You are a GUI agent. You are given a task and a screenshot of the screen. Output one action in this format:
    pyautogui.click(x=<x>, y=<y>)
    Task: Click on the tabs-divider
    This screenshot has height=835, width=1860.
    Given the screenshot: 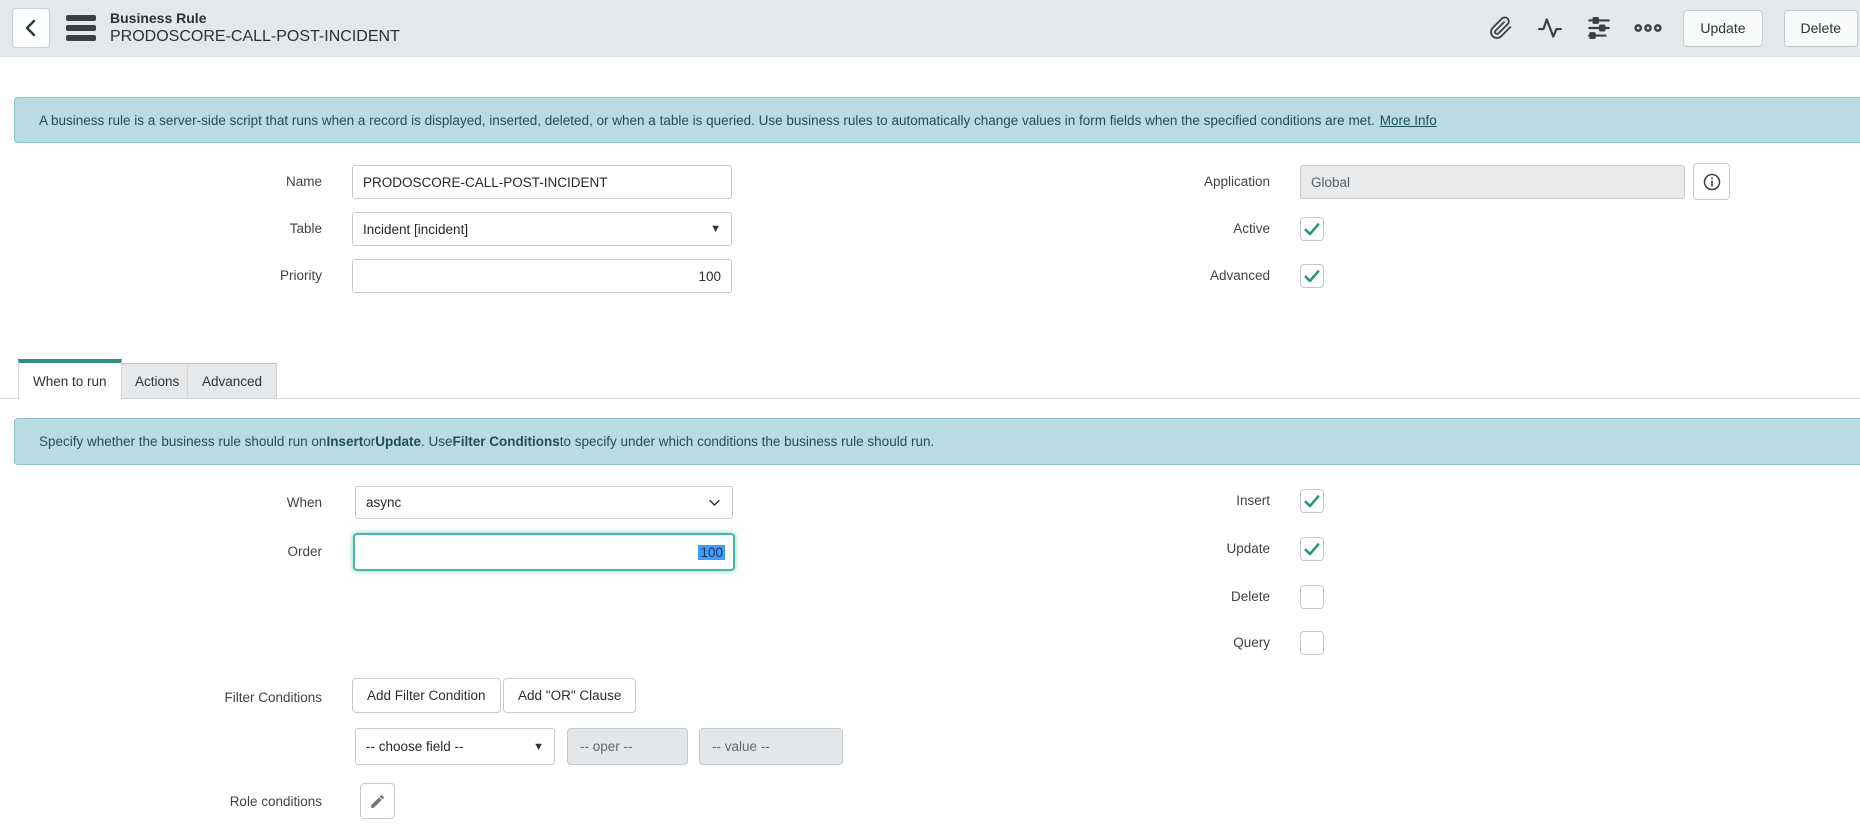 What is the action you would take?
    pyautogui.click(x=930, y=398)
    